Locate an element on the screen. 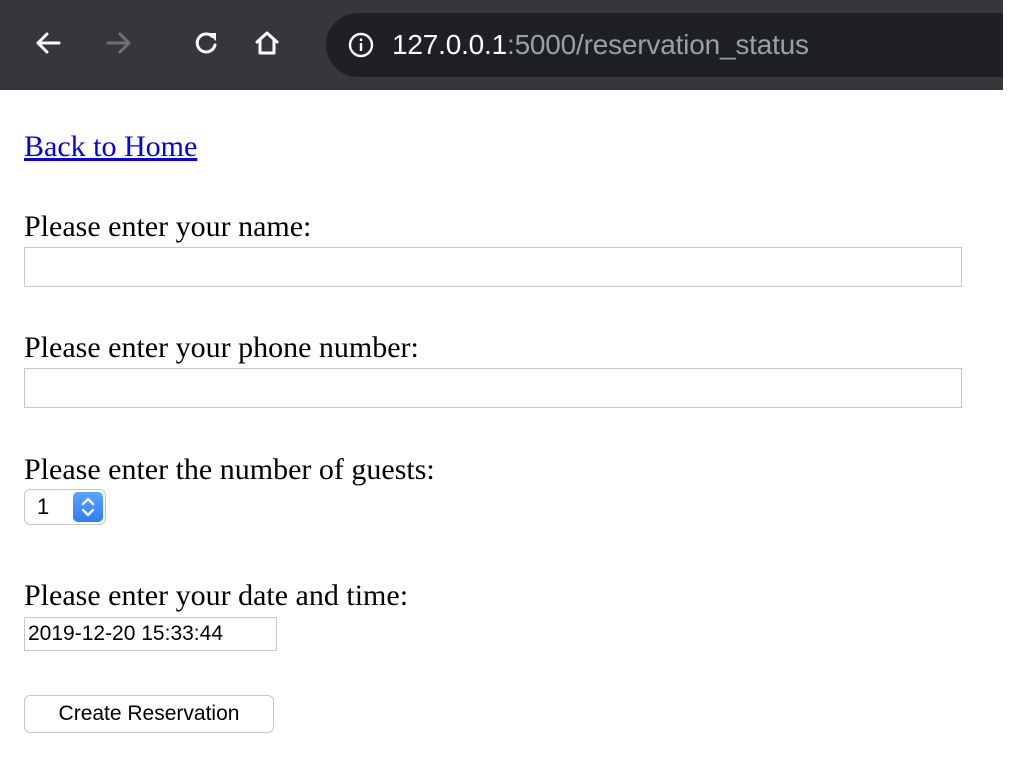 The image size is (1012, 762). guests-label: Please enter the number of guests: is located at coordinates (229, 469).